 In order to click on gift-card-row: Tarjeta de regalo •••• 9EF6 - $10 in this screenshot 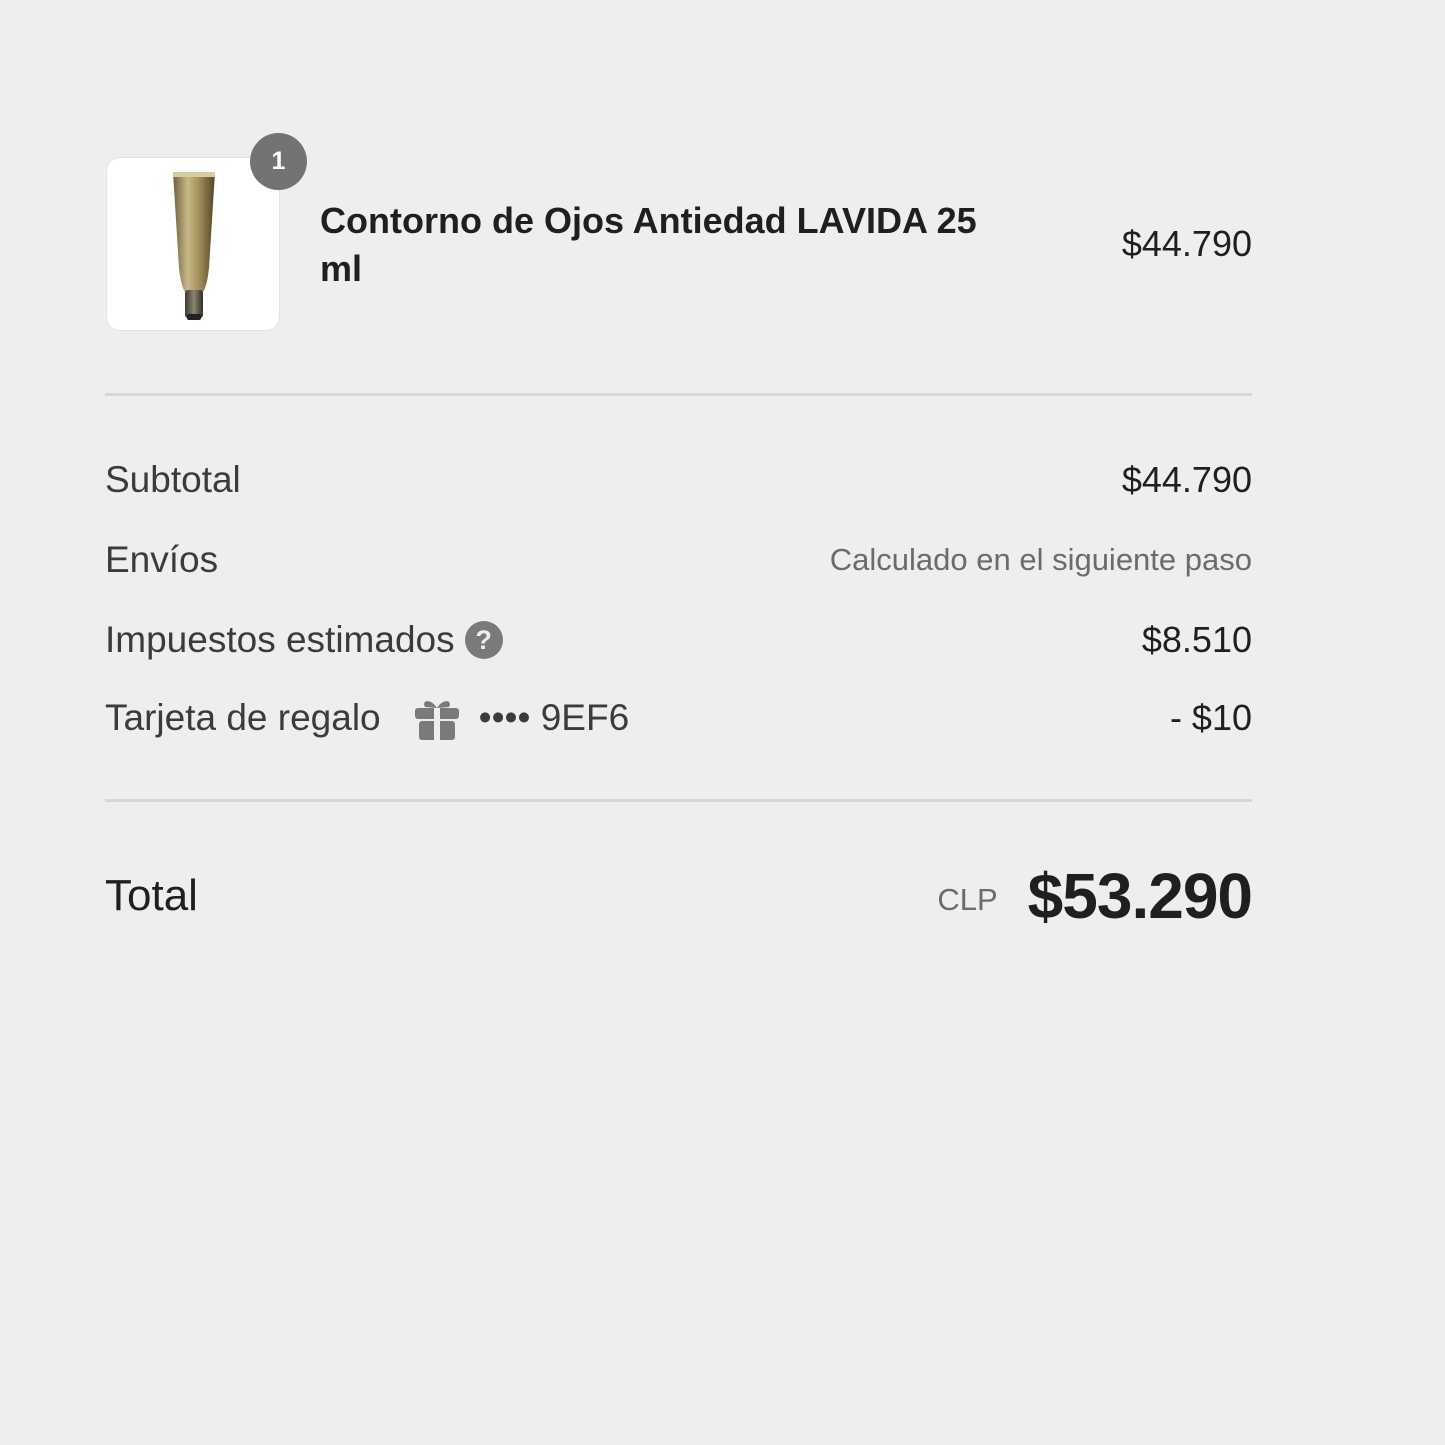, I will do `click(678, 718)`.